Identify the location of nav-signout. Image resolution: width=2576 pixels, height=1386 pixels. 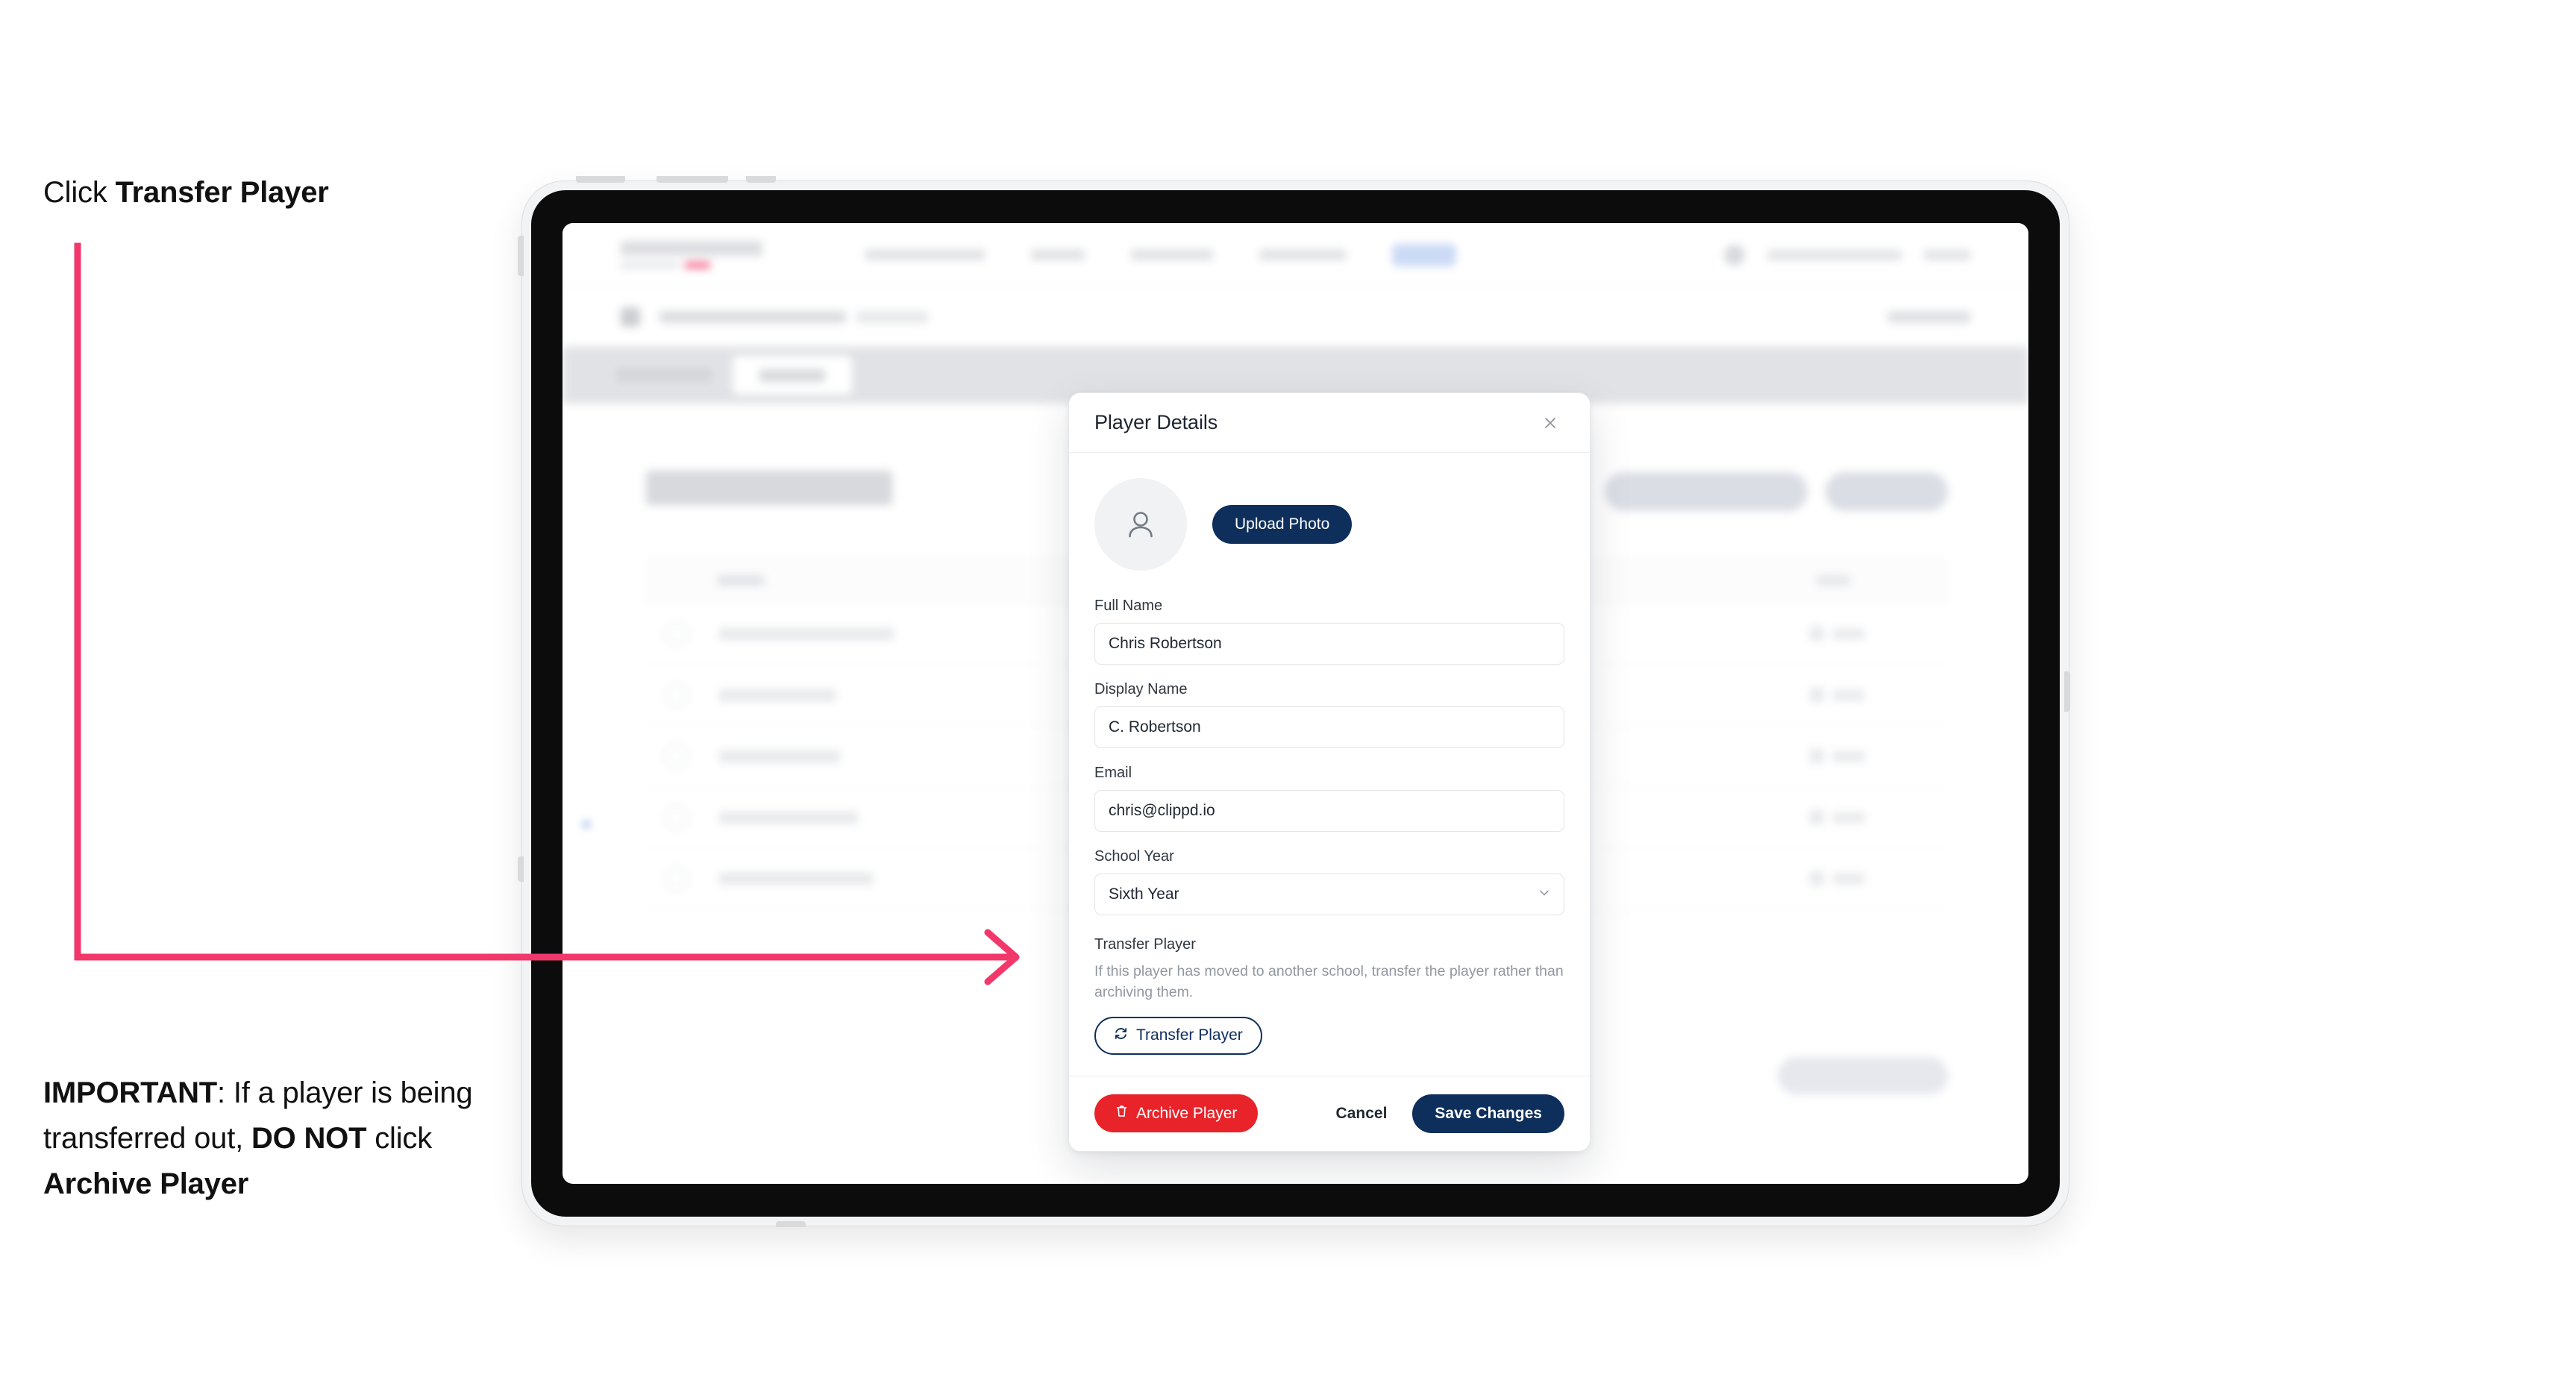
(1947, 254).